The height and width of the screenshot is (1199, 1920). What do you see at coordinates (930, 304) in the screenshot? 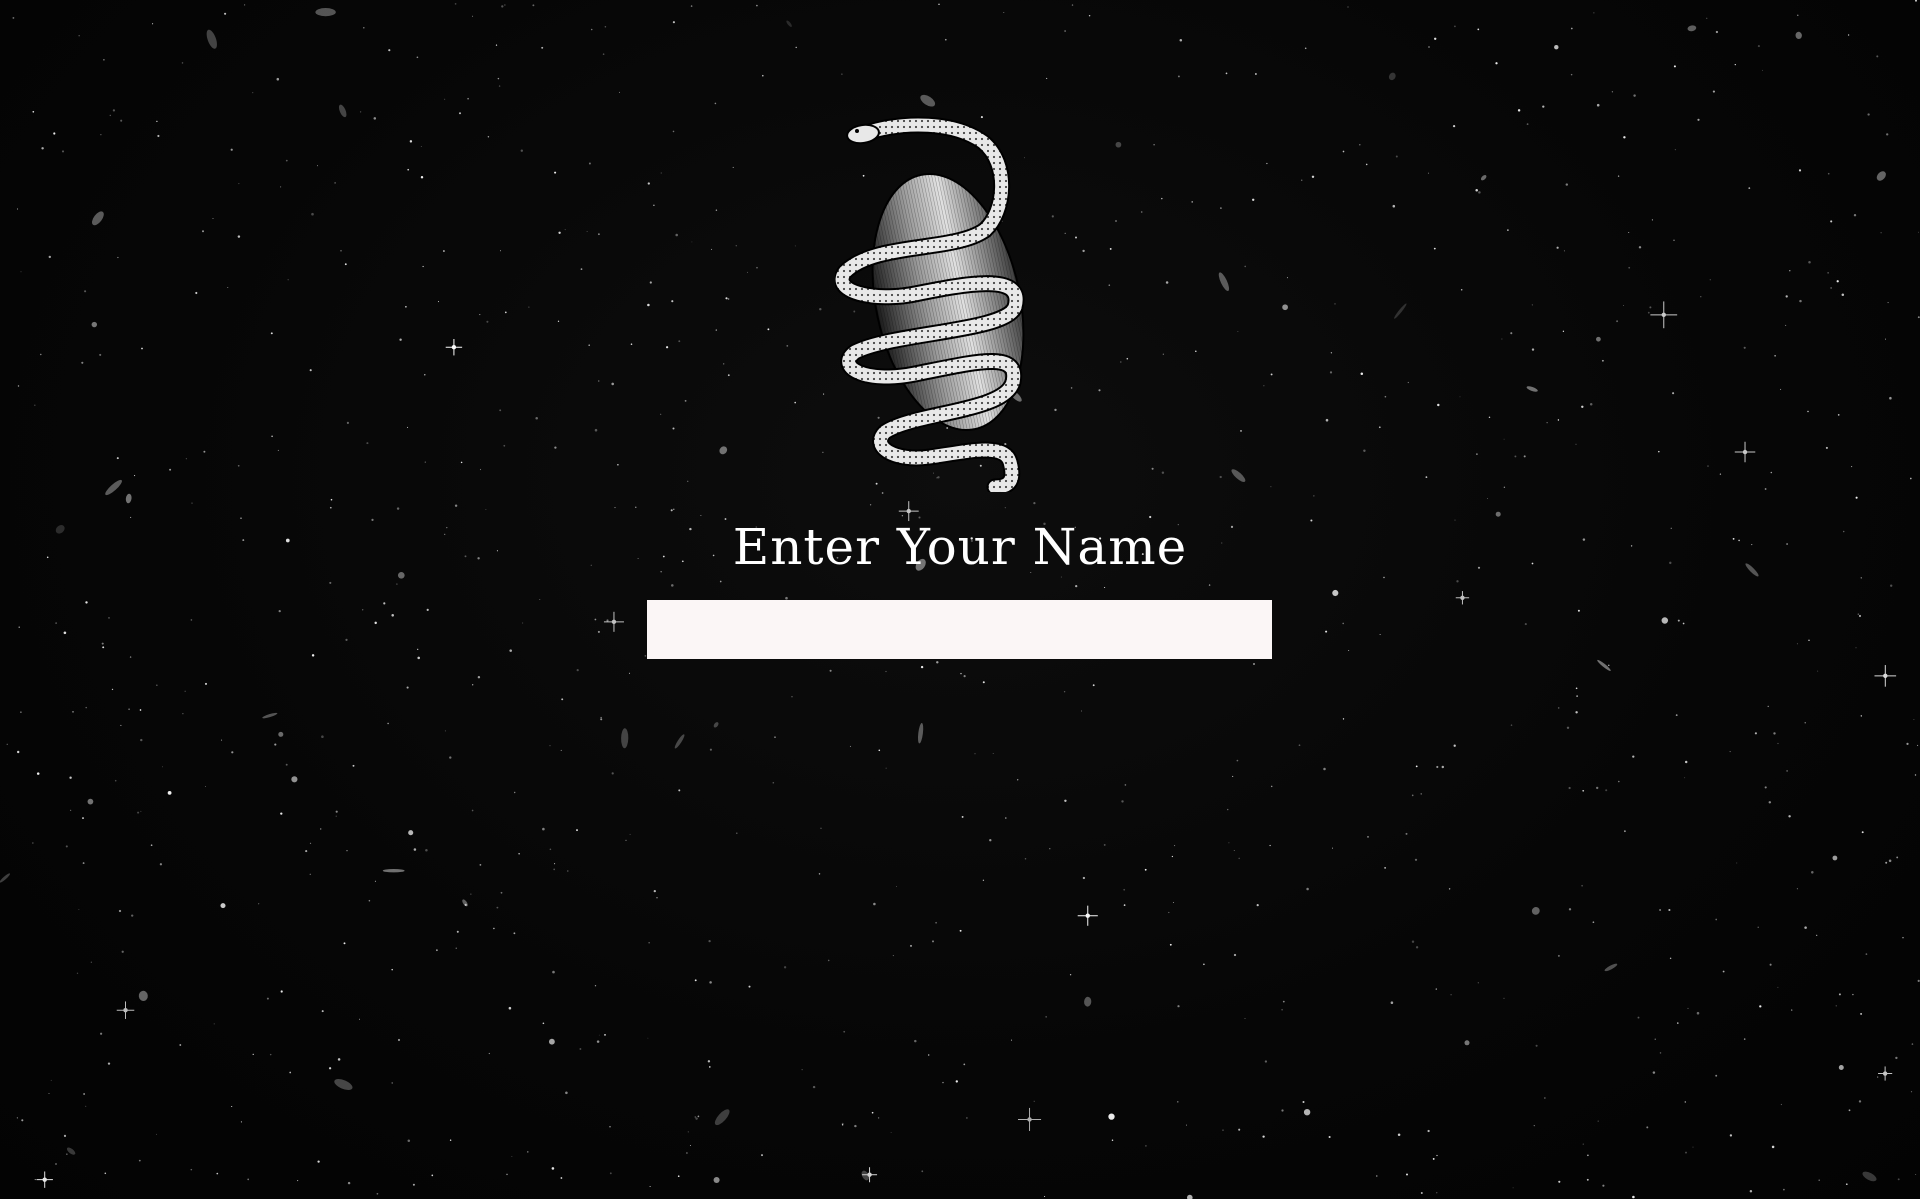
I see `snake-egg-icon` at bounding box center [930, 304].